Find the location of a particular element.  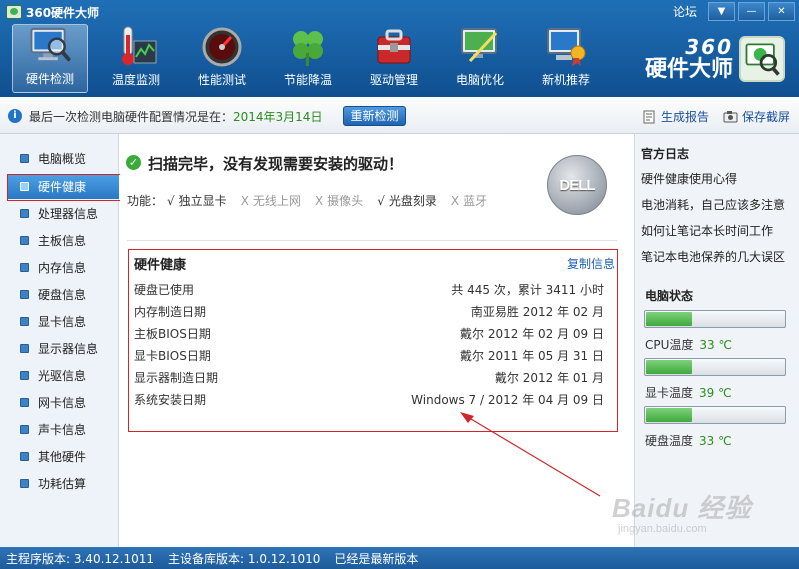

cpu-temp-row: CPU温度 33 ℃ is located at coordinates (688, 345).